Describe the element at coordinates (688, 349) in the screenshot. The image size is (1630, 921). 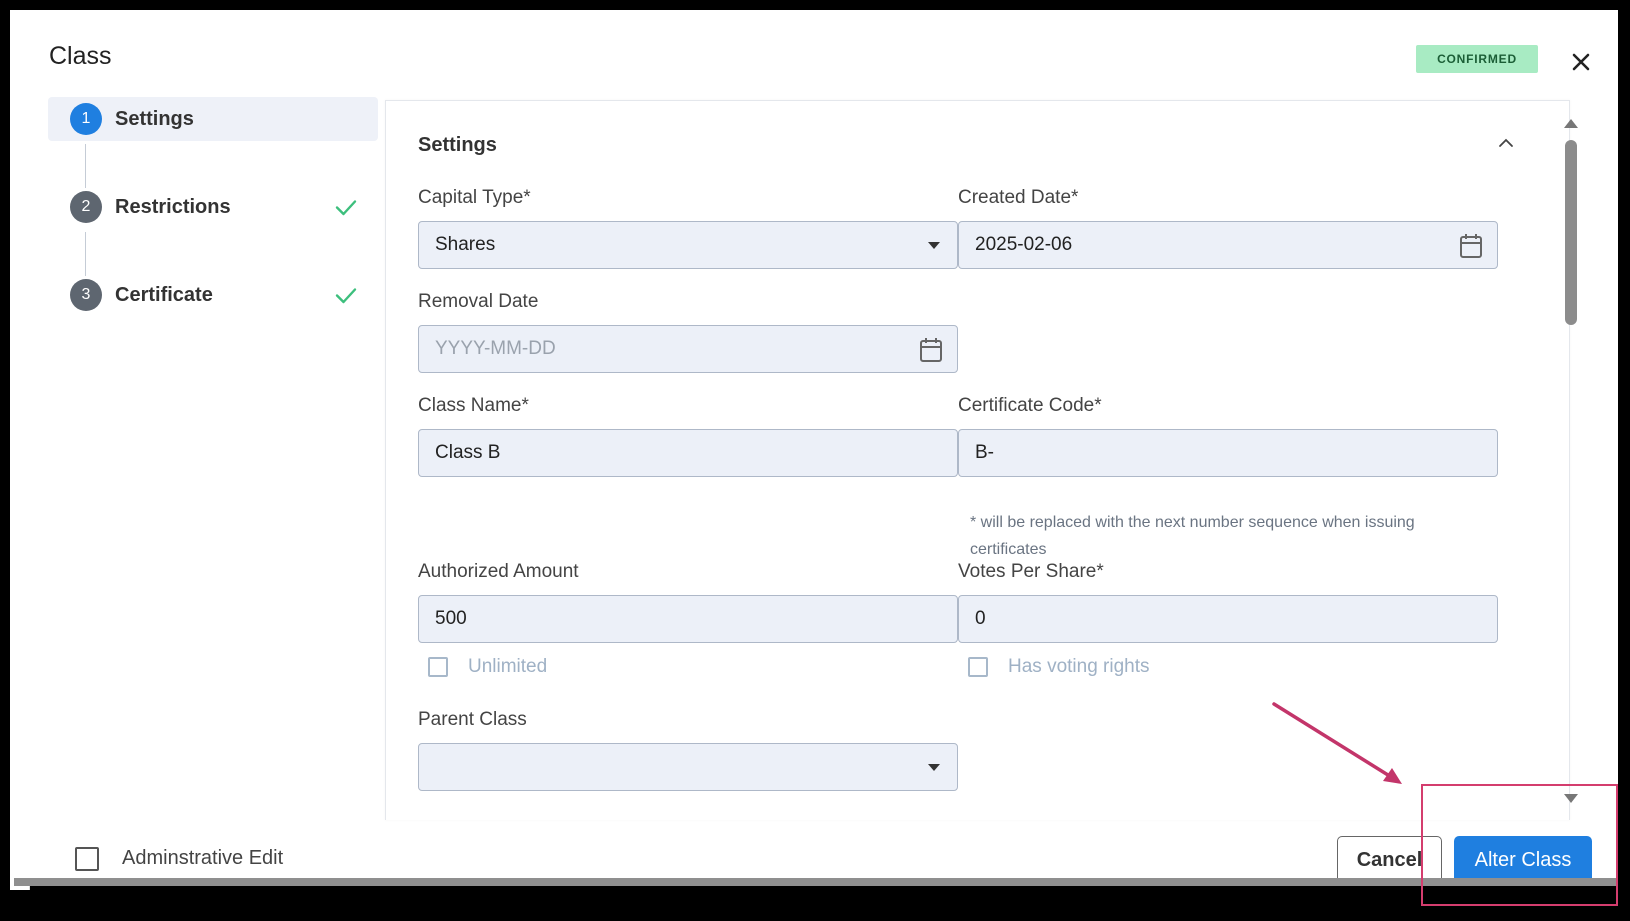
I see `removal-date-input: YYYY-MM-DD` at that location.